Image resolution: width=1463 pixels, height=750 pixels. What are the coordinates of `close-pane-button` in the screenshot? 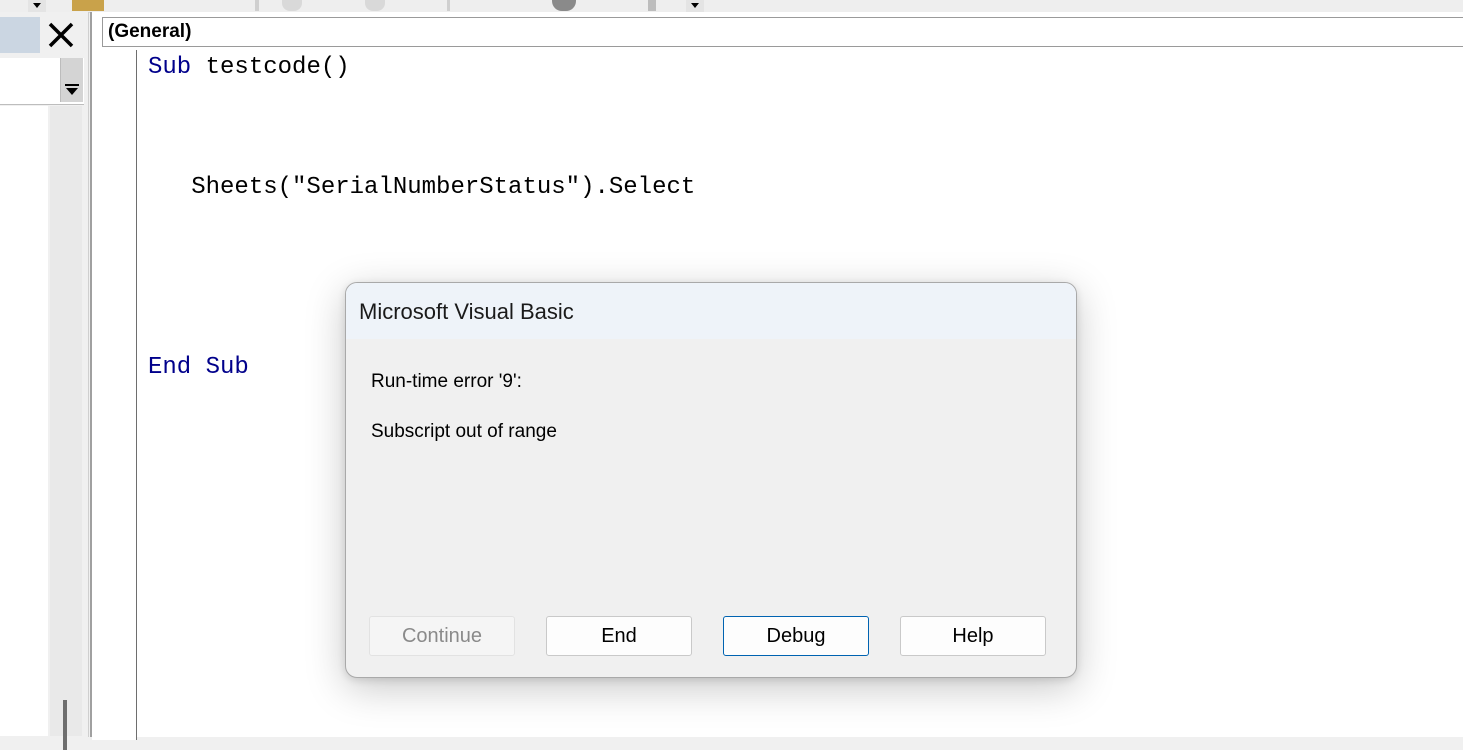 It's located at (61, 35).